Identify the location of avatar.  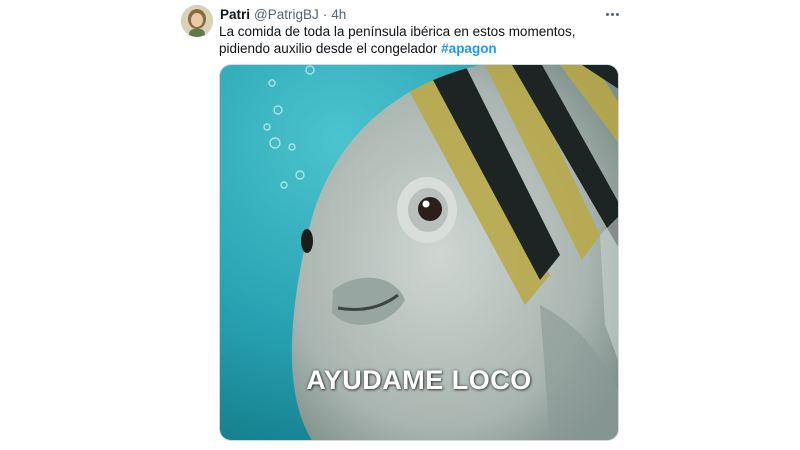
(197, 21).